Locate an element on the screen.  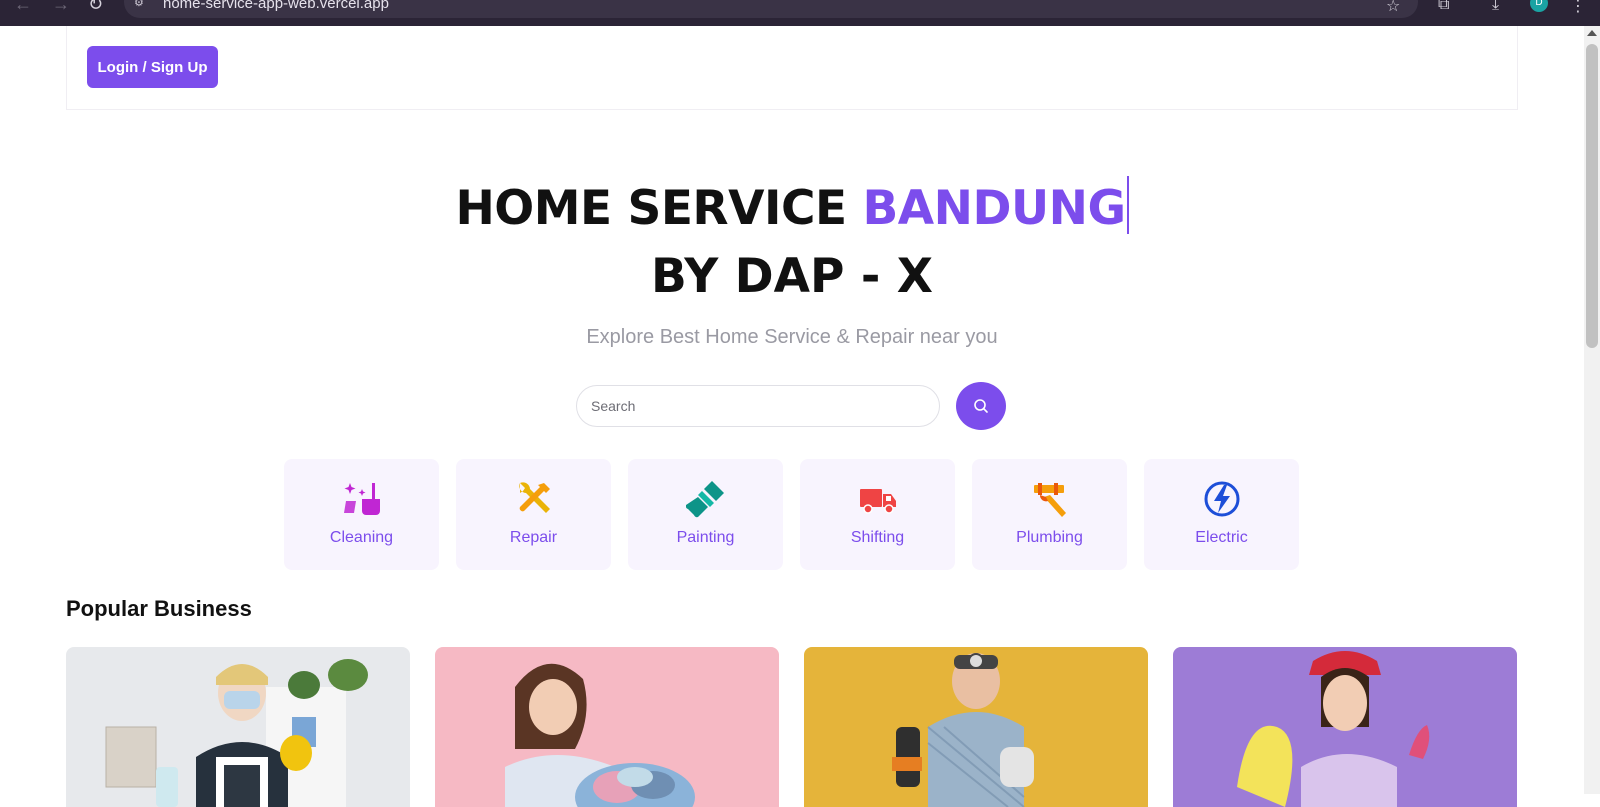
truck-icon is located at coordinates (877, 501).